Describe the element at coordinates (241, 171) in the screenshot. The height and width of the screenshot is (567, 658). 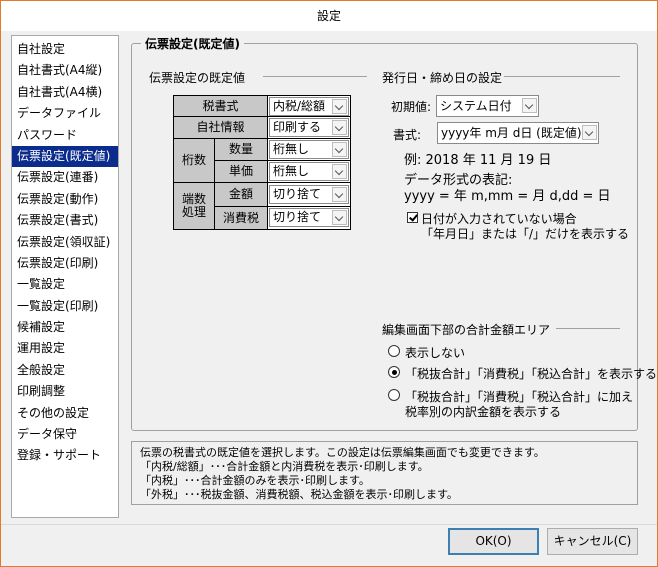
I see `unit-price-label: 単価` at that location.